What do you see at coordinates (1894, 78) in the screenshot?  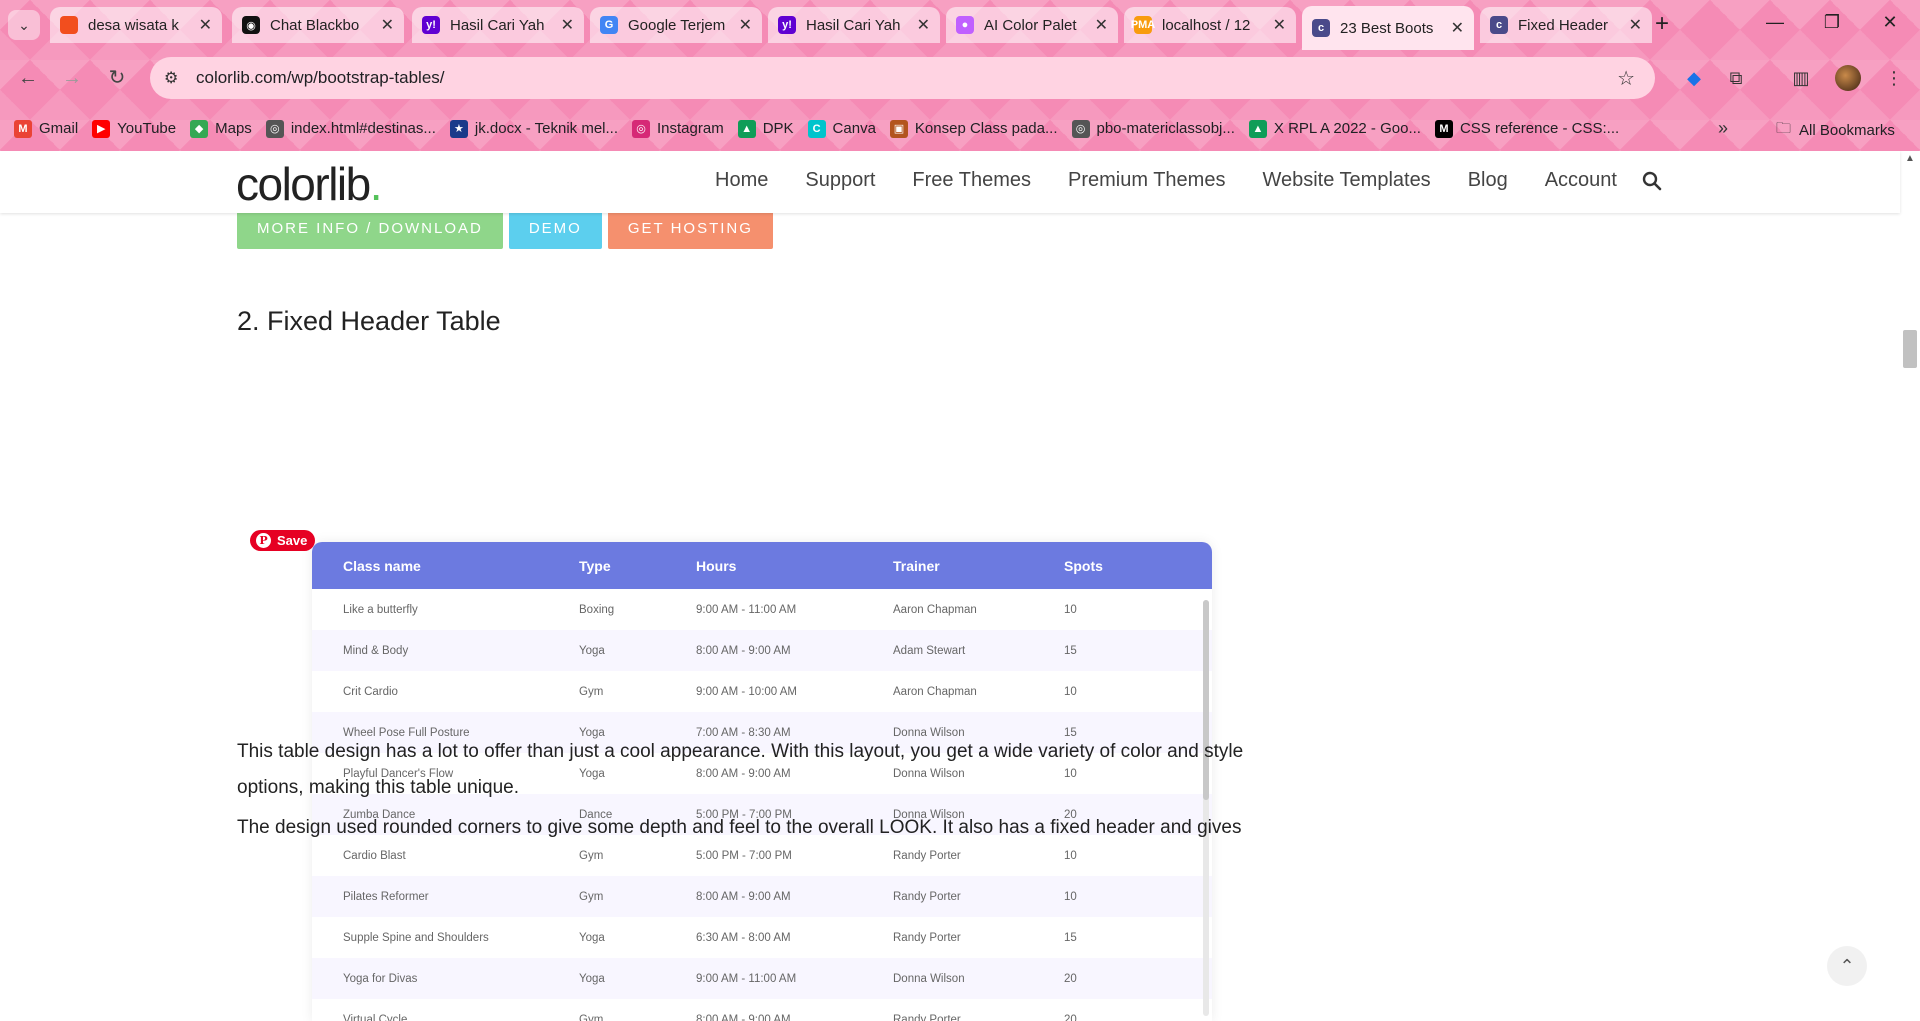 I see `menu-kebab-icon: ⋮` at bounding box center [1894, 78].